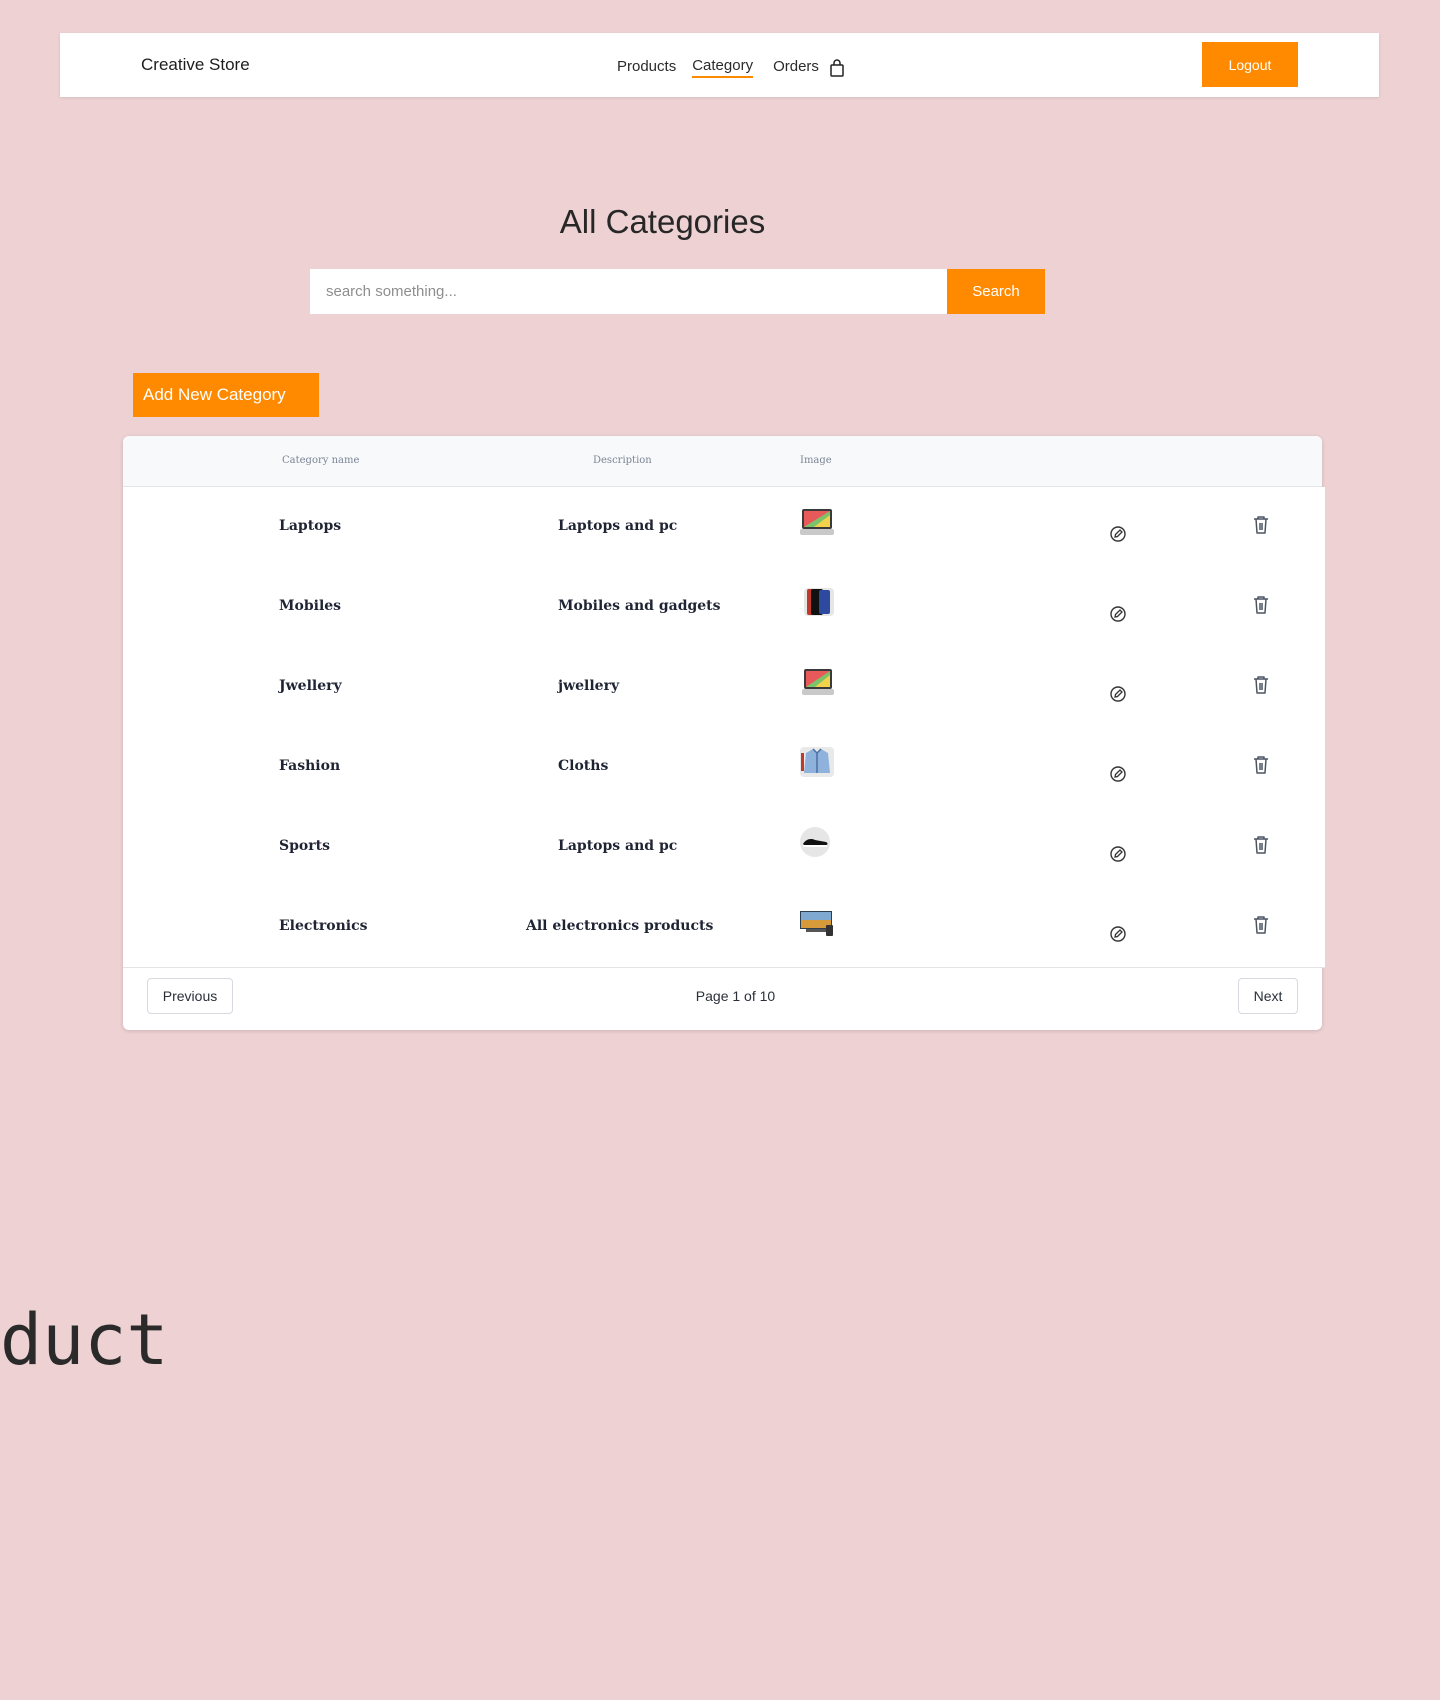  I want to click on search-input, so click(628, 291).